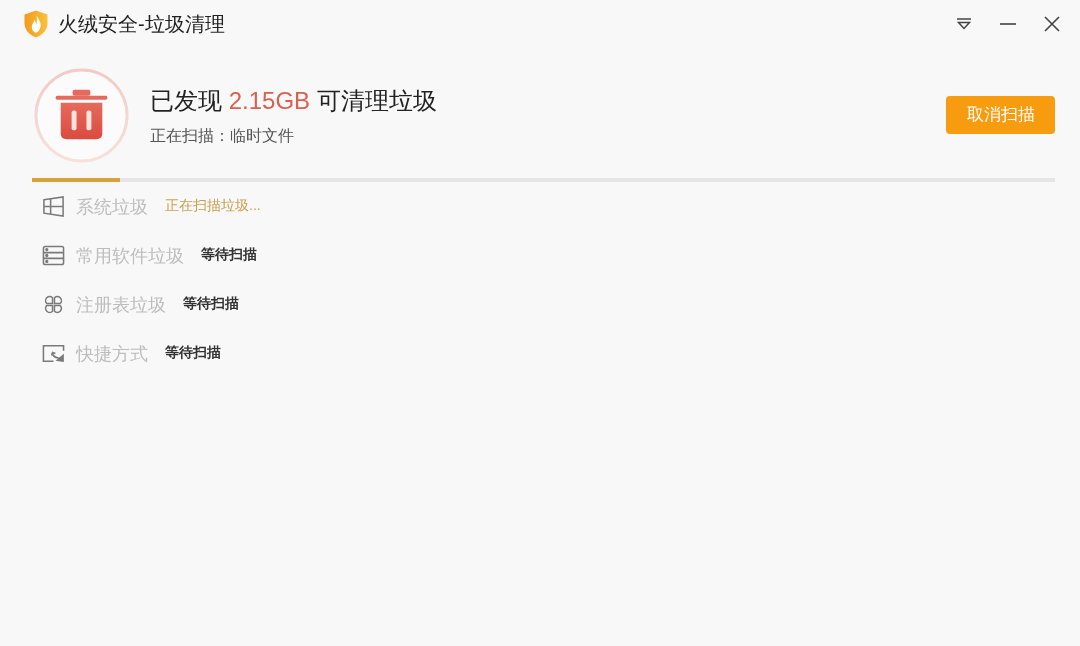  What do you see at coordinates (964, 24) in the screenshot?
I see `dropdown-menu-icon` at bounding box center [964, 24].